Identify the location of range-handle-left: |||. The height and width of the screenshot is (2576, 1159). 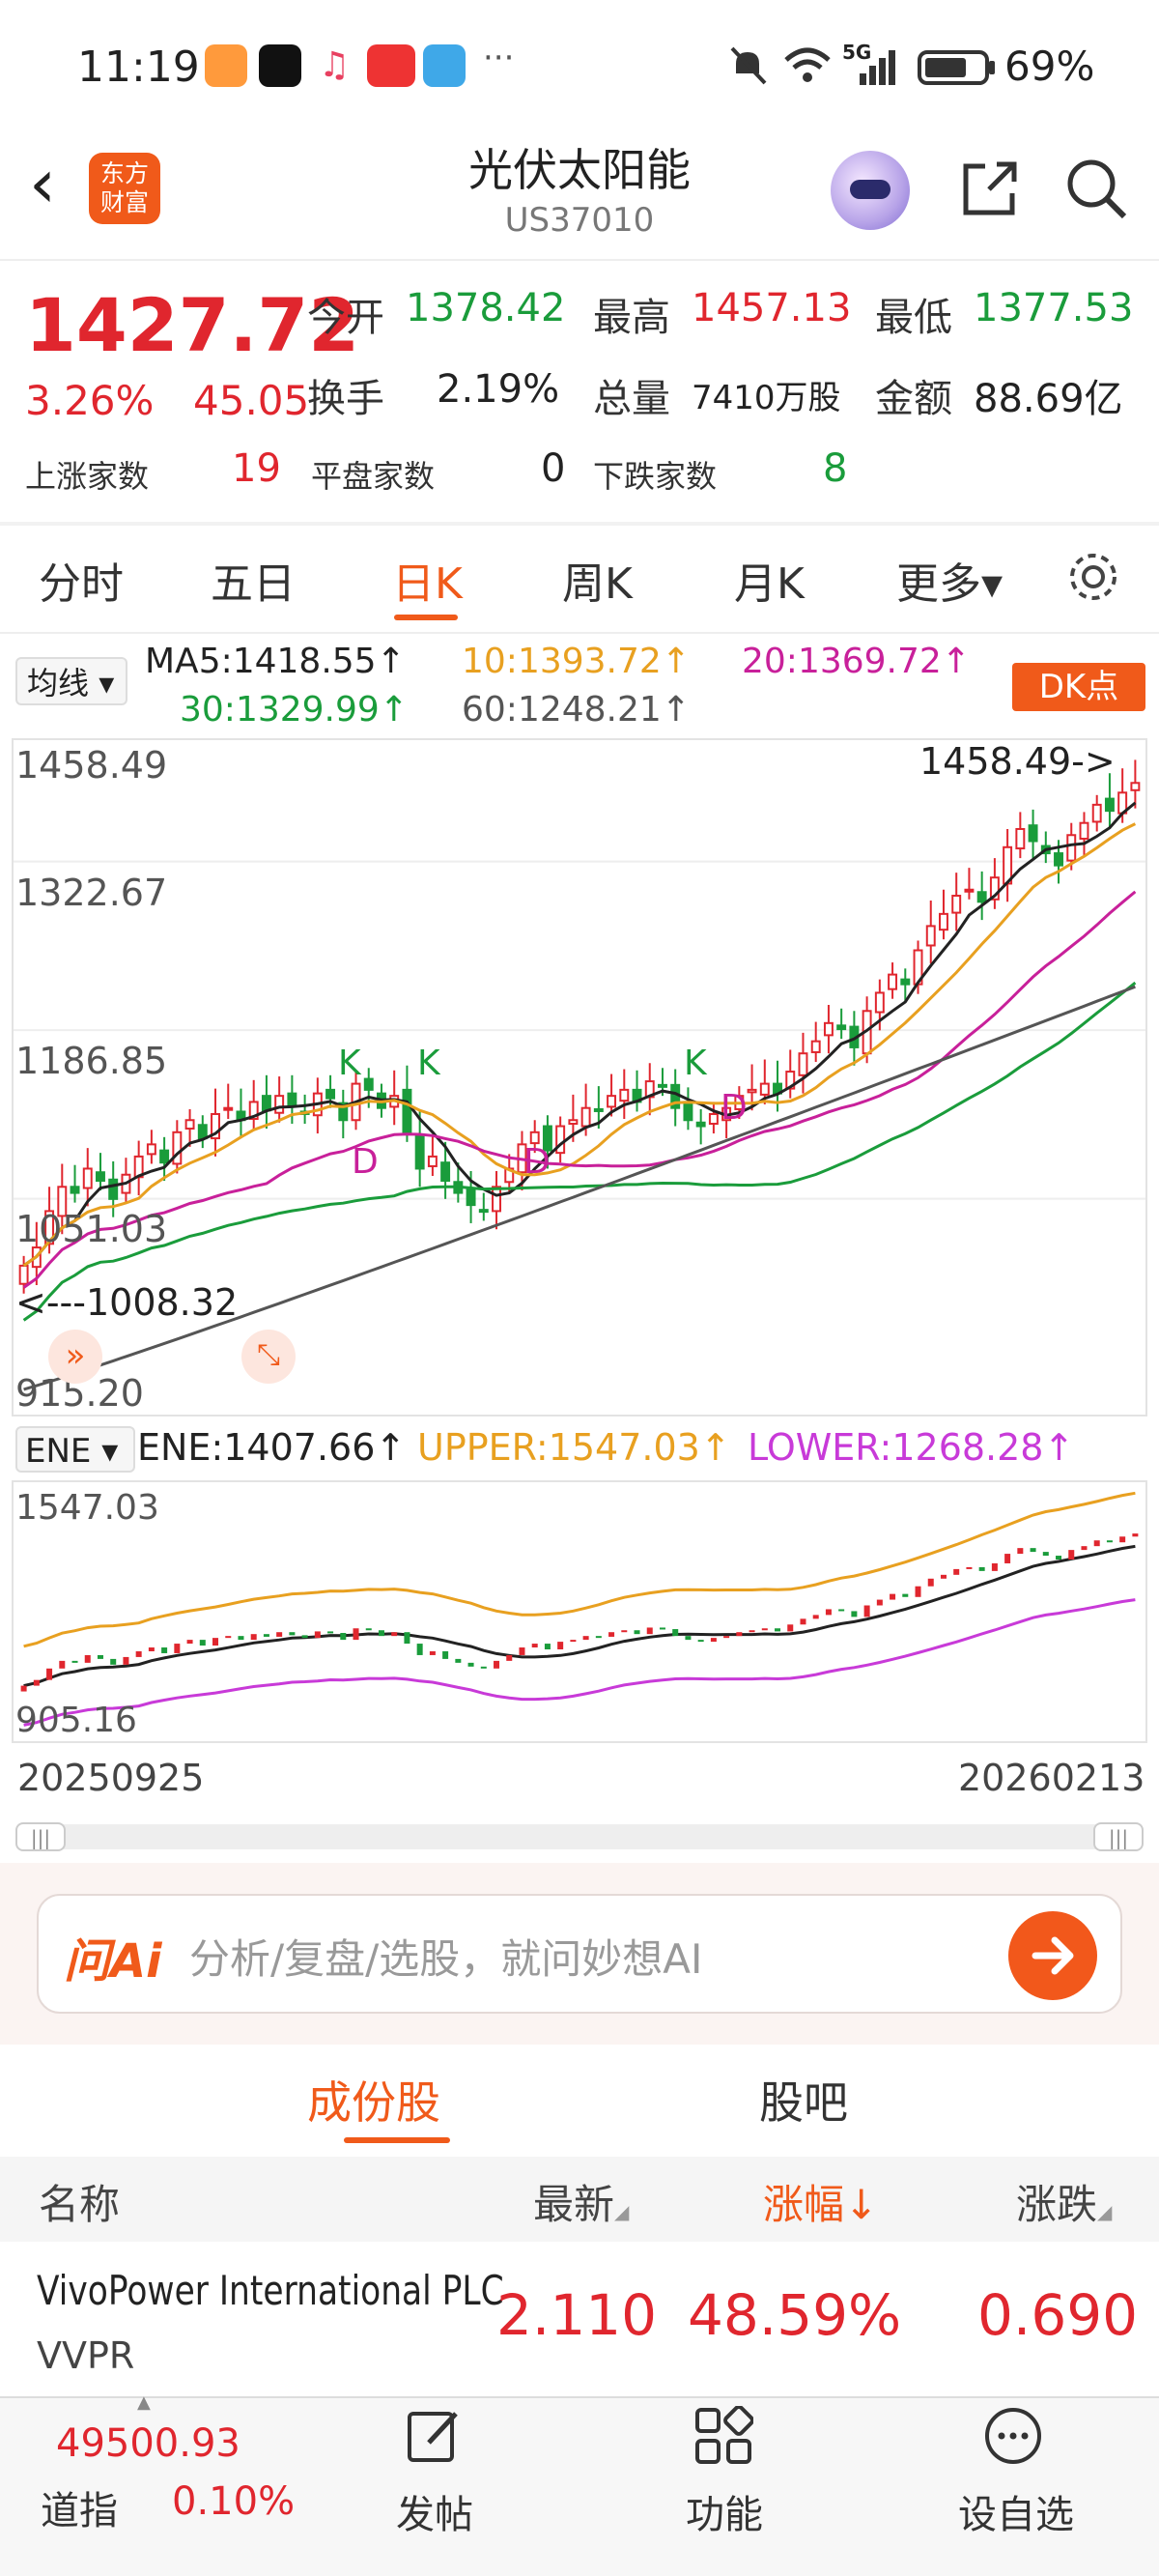
(40, 1837).